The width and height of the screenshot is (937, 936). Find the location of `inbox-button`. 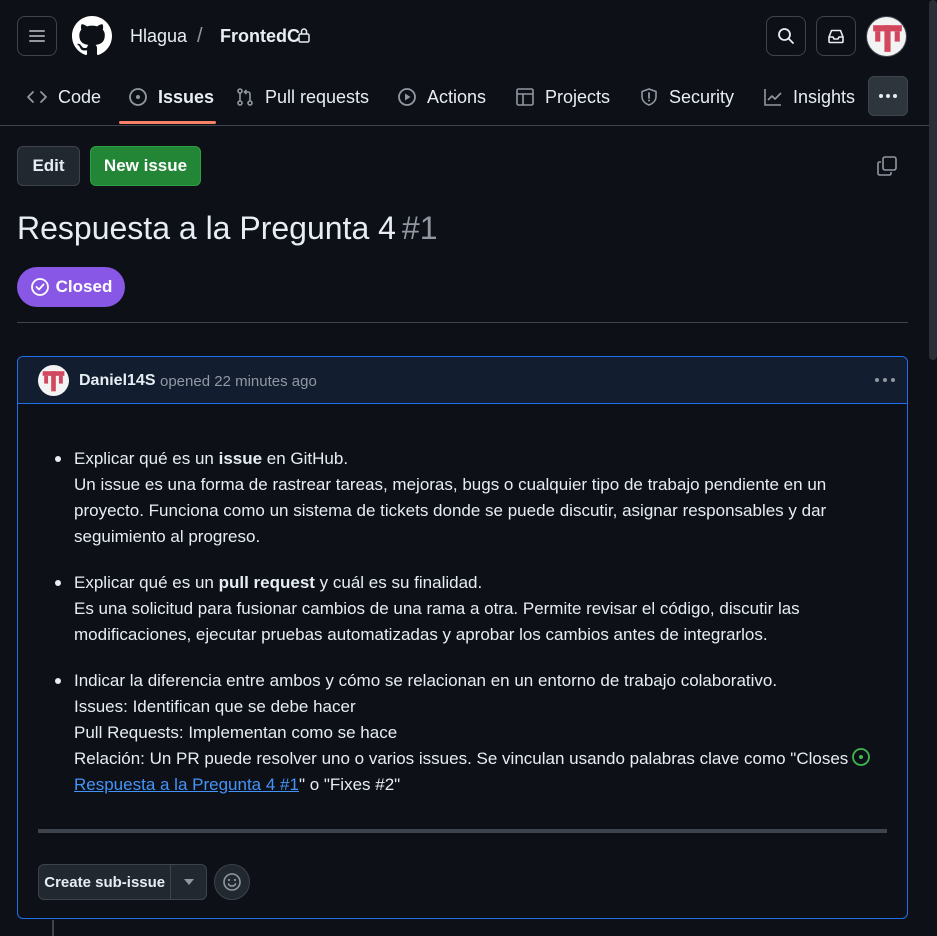

inbox-button is located at coordinates (836, 36).